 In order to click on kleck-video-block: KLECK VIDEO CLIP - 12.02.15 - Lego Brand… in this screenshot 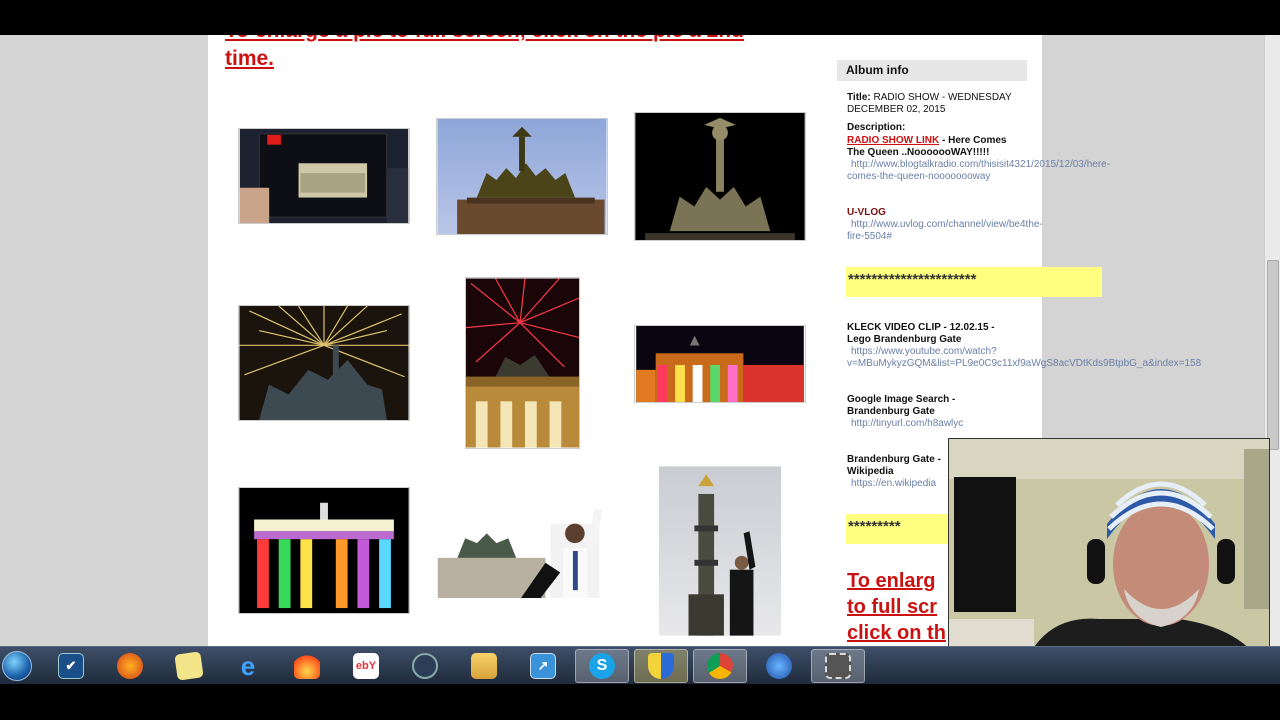, I will do `click(1037, 346)`.